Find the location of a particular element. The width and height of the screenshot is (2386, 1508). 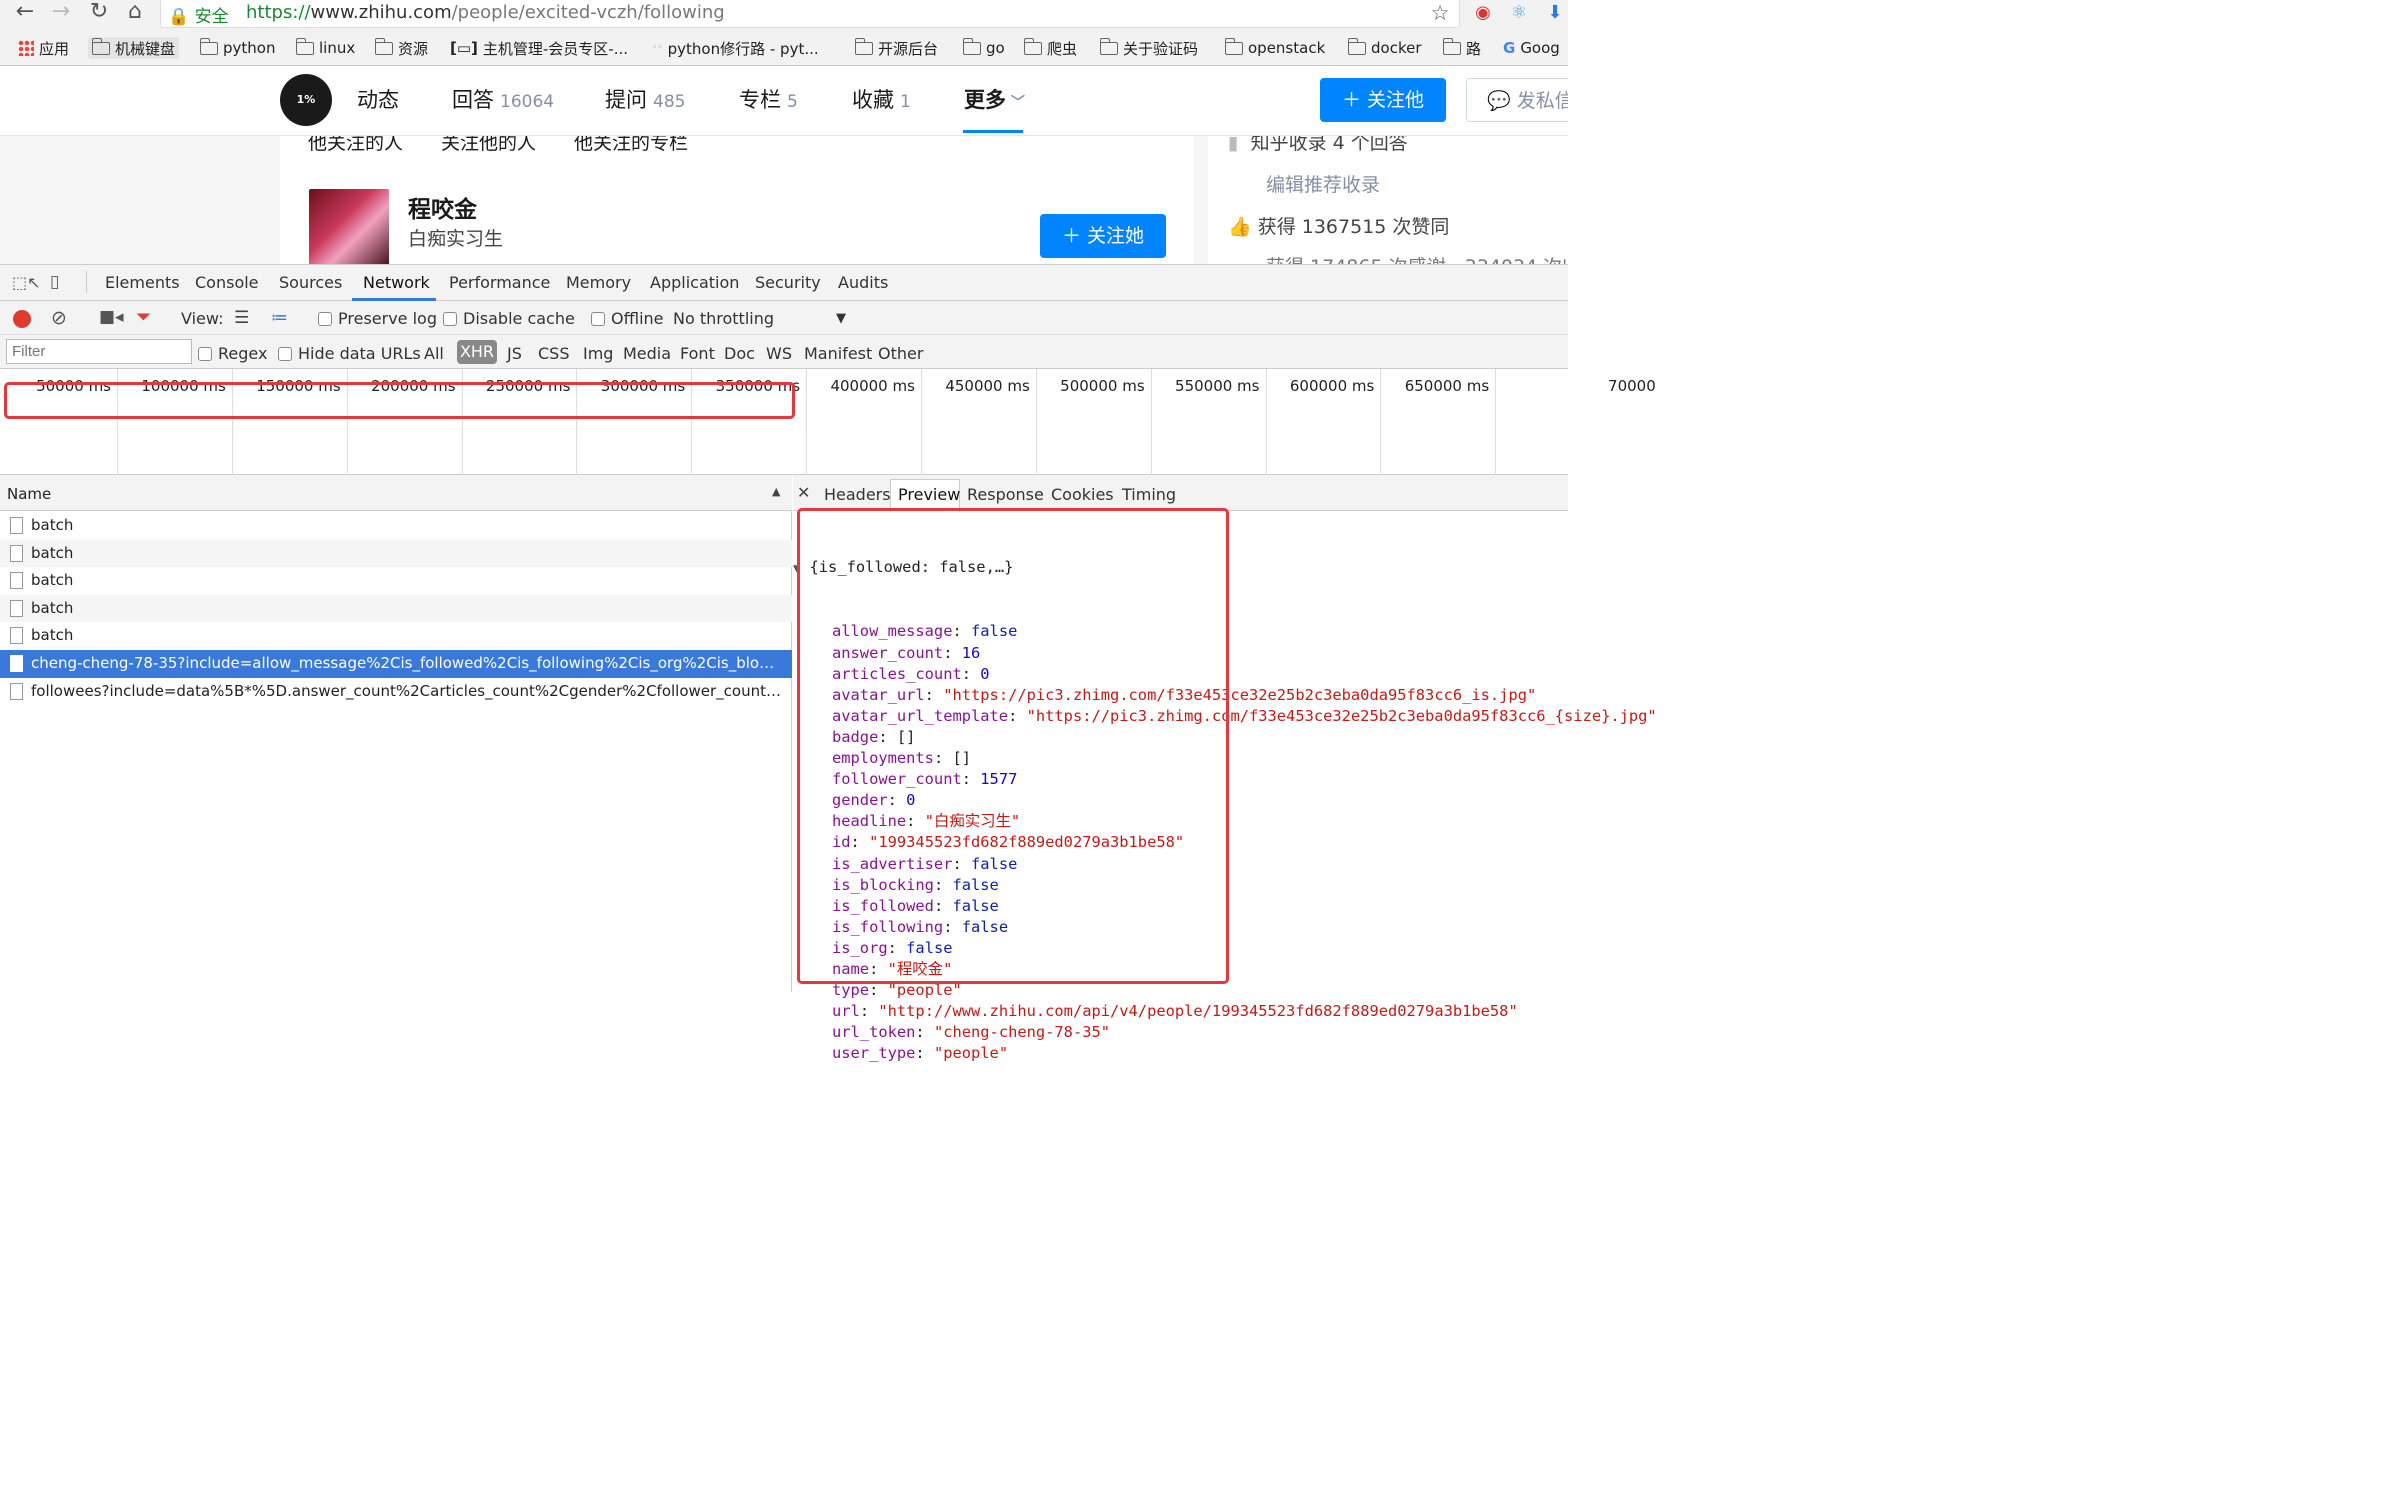

json-property: user_type: "people" is located at coordinates (1180, 1053).